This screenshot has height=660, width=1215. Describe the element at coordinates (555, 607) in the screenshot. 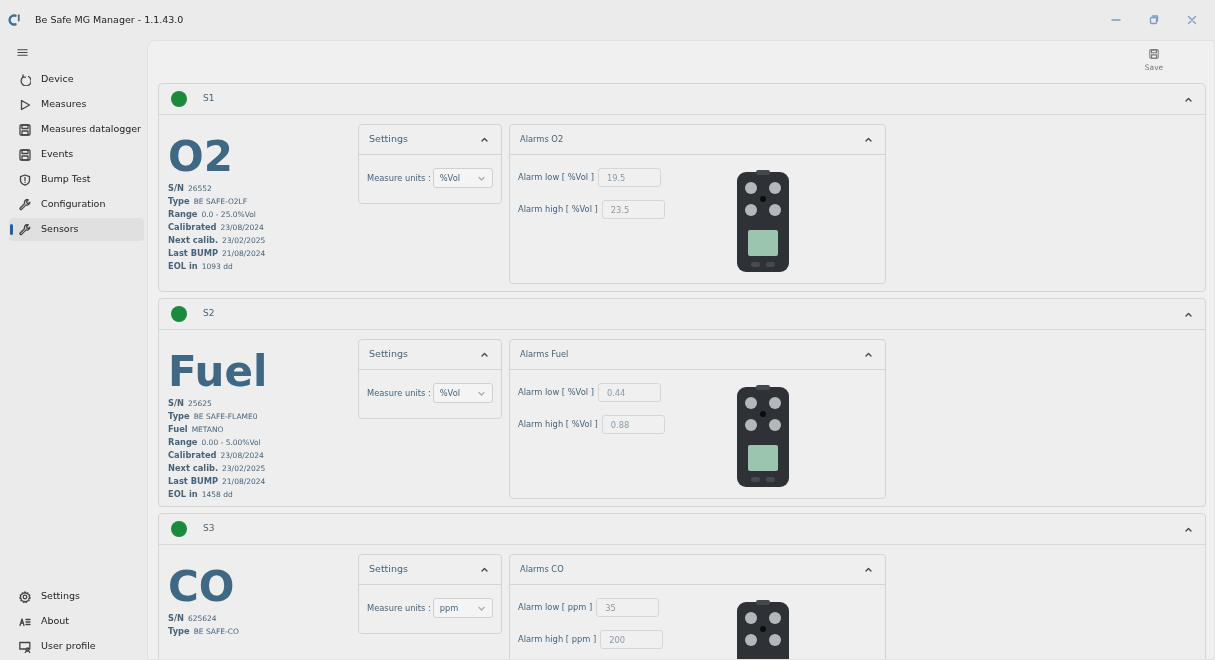

I see `field-label: Alarm low [ ppm ]` at that location.